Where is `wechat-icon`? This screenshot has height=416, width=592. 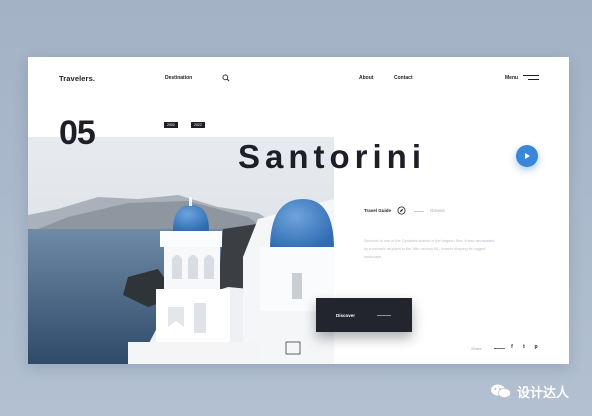
wechat-icon is located at coordinates (501, 391).